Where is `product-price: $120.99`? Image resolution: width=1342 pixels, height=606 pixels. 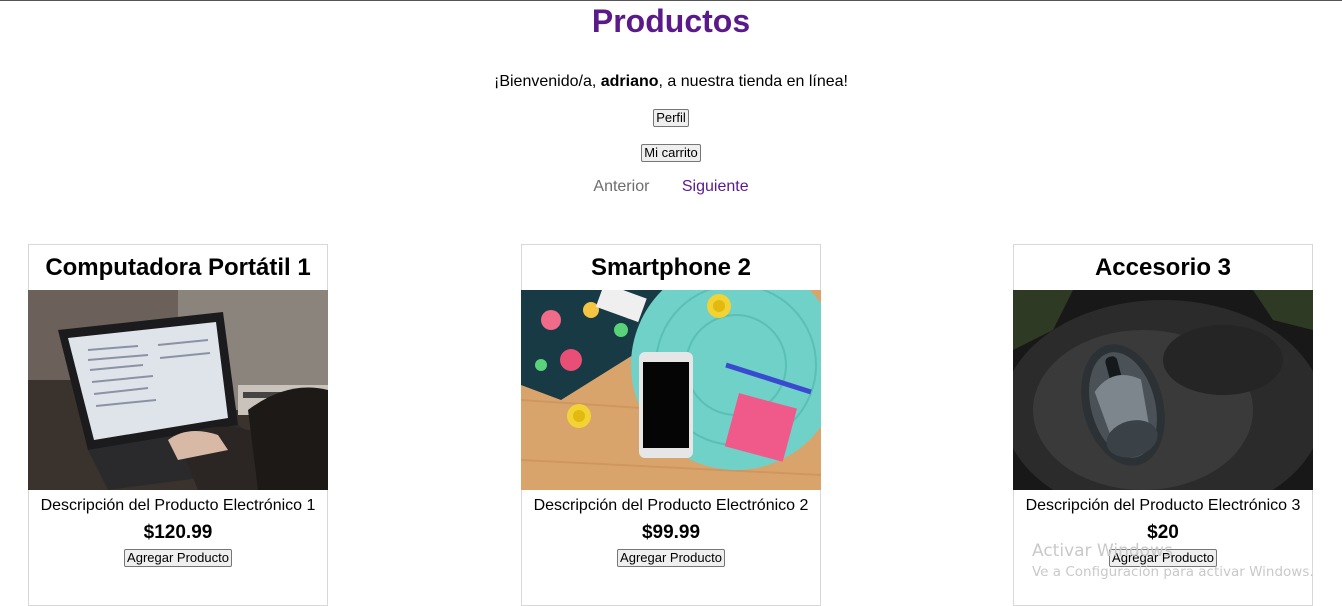
product-price: $120.99 is located at coordinates (178, 532).